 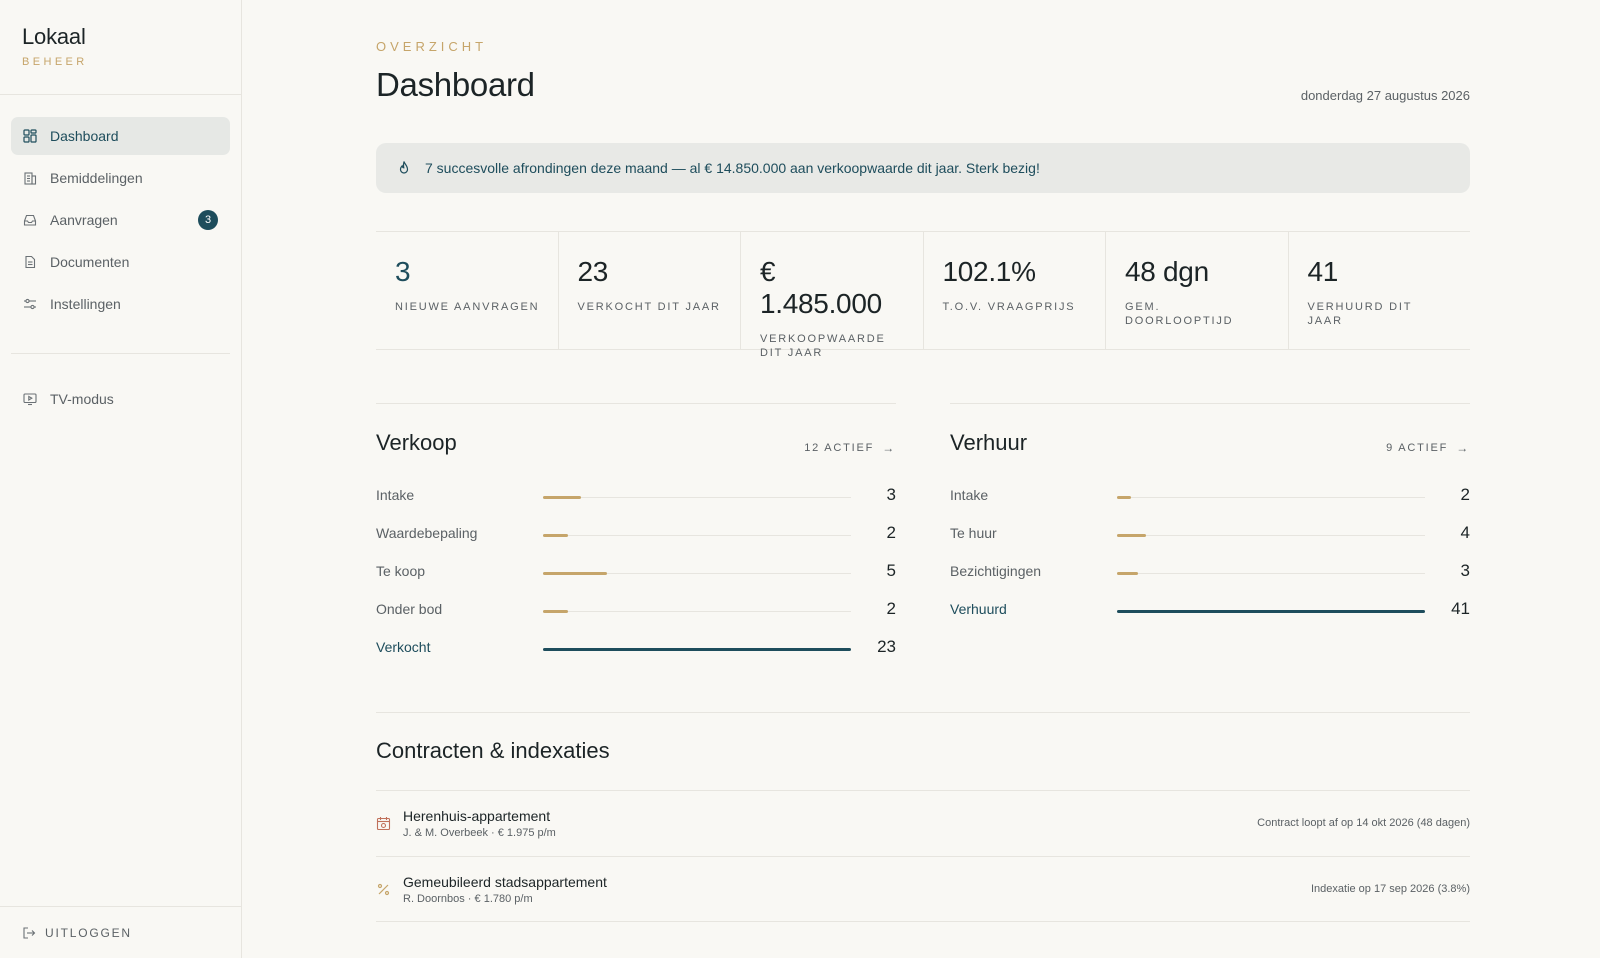 What do you see at coordinates (996, 571) in the screenshot?
I see `pipeline-stage-label: Bezichtigingen` at bounding box center [996, 571].